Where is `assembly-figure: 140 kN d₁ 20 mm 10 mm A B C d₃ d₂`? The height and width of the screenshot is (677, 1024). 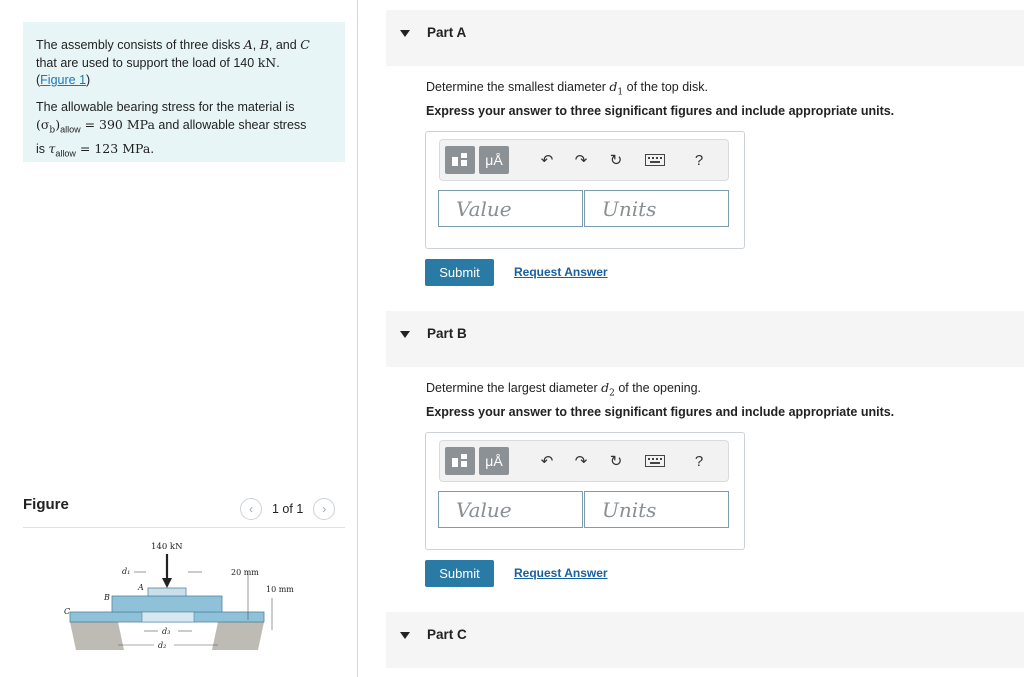 assembly-figure: 140 kN d₁ 20 mm 10 mm A B C d₃ d₂ is located at coordinates (179, 596).